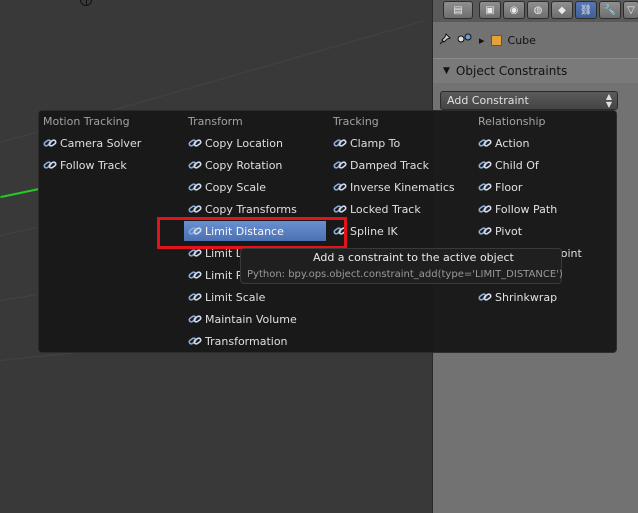  Describe the element at coordinates (545, 231) in the screenshot. I see `menu-item-pivot: Pivot` at that location.